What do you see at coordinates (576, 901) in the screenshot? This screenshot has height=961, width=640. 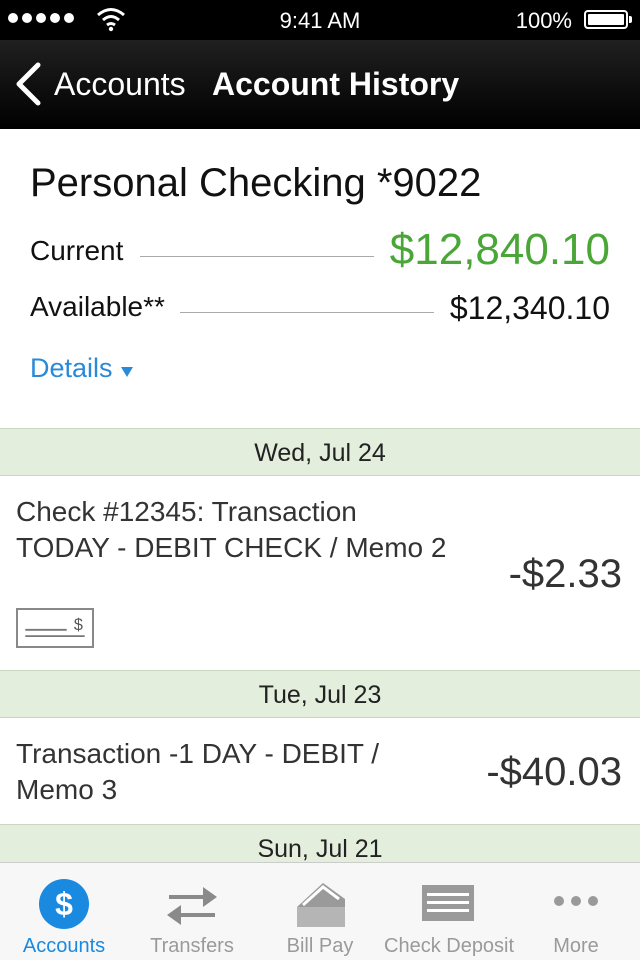 I see `ellipsis-icon` at bounding box center [576, 901].